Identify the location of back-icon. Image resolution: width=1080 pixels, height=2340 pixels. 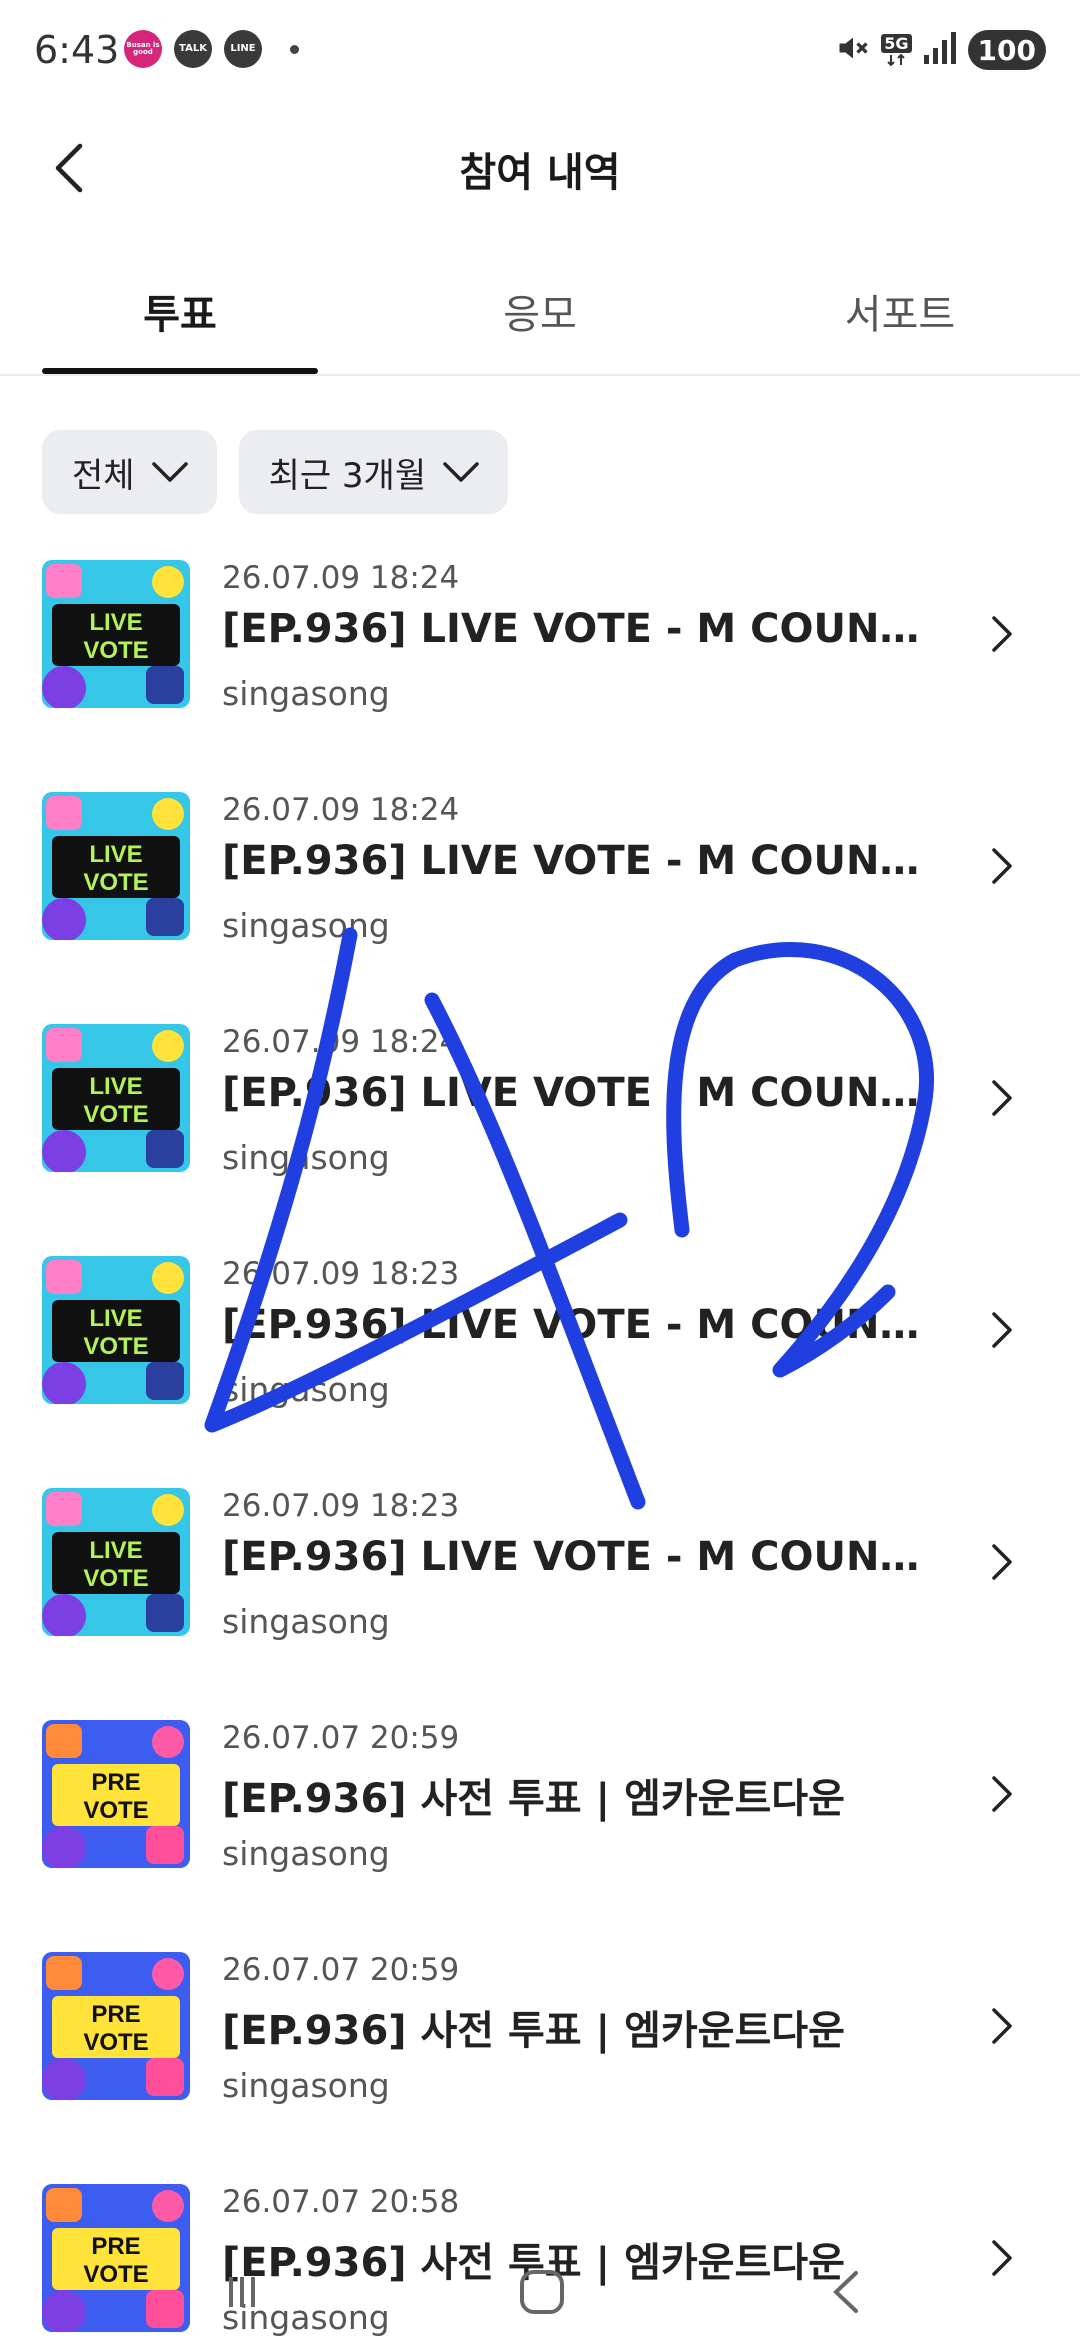
(845, 2292).